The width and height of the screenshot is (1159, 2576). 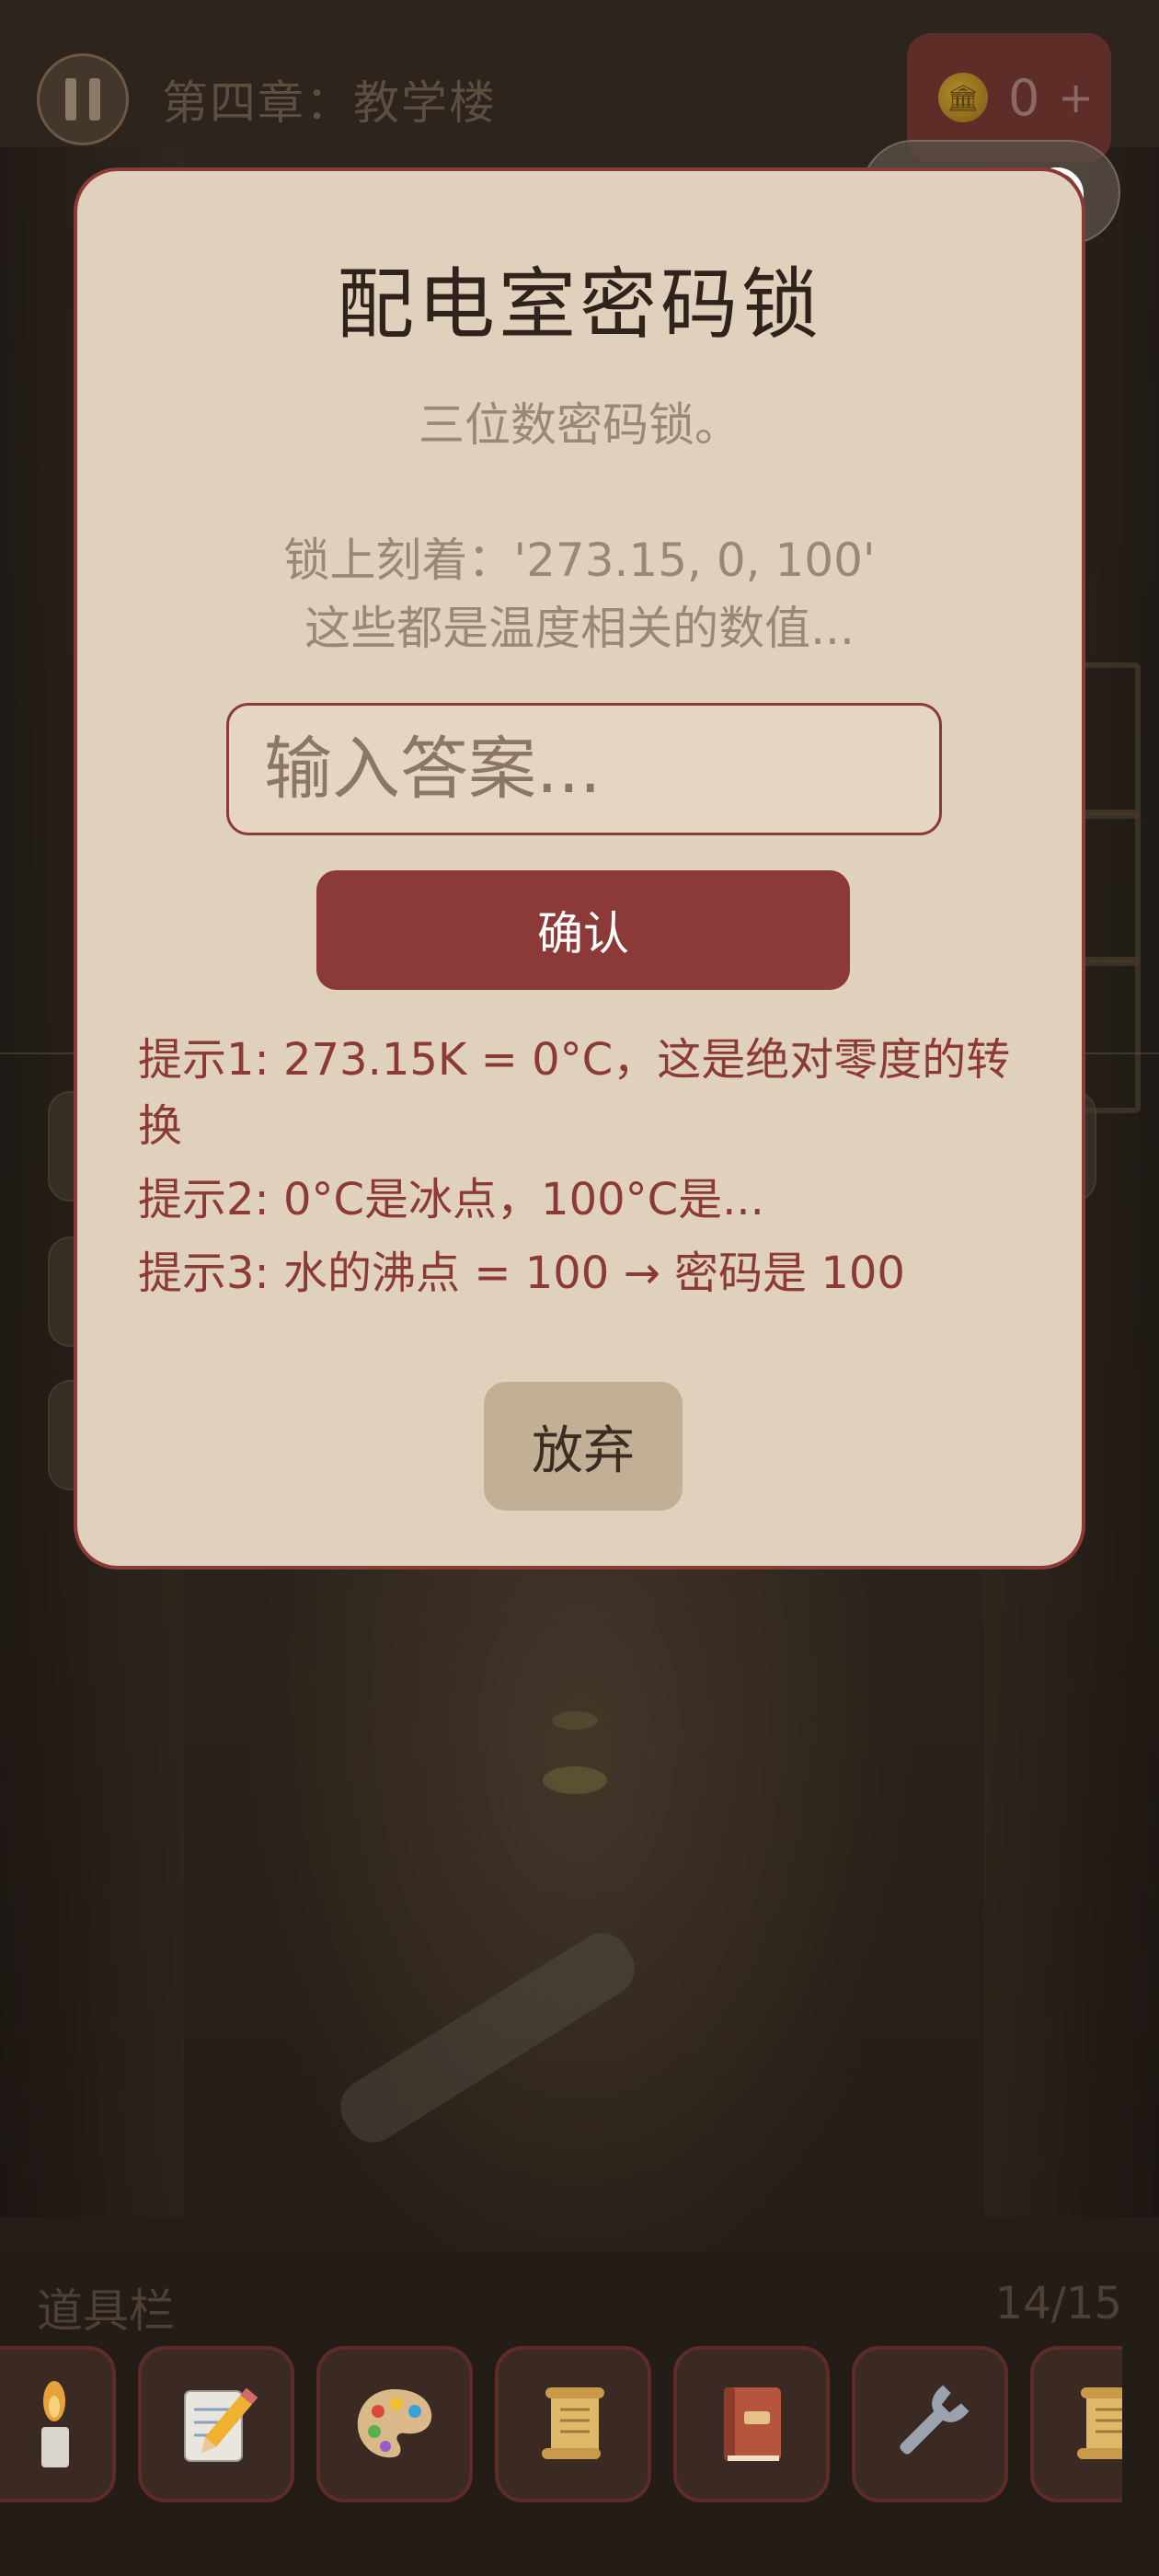 What do you see at coordinates (221, 2424) in the screenshot?
I see `memo-pencil-icon` at bounding box center [221, 2424].